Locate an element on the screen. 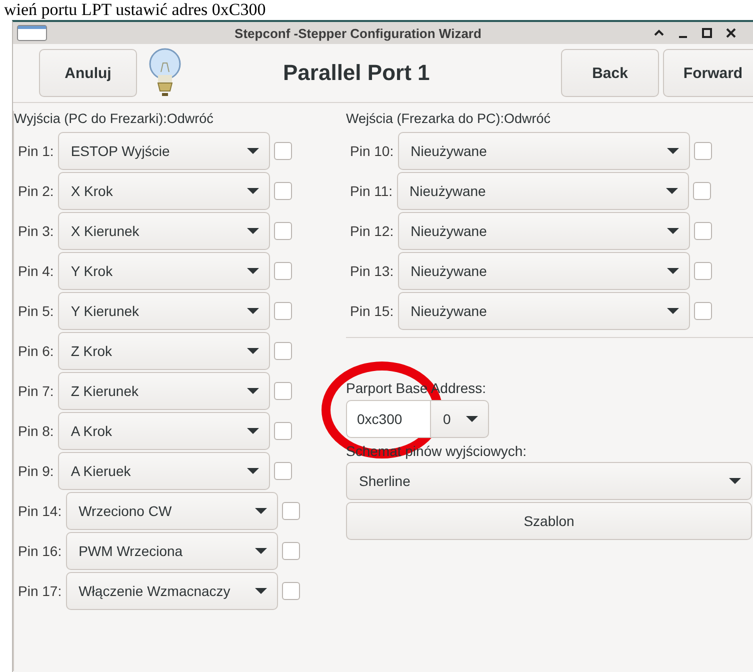 This screenshot has height=672, width=753. pin-function-dropdown: Z Krok is located at coordinates (164, 351).